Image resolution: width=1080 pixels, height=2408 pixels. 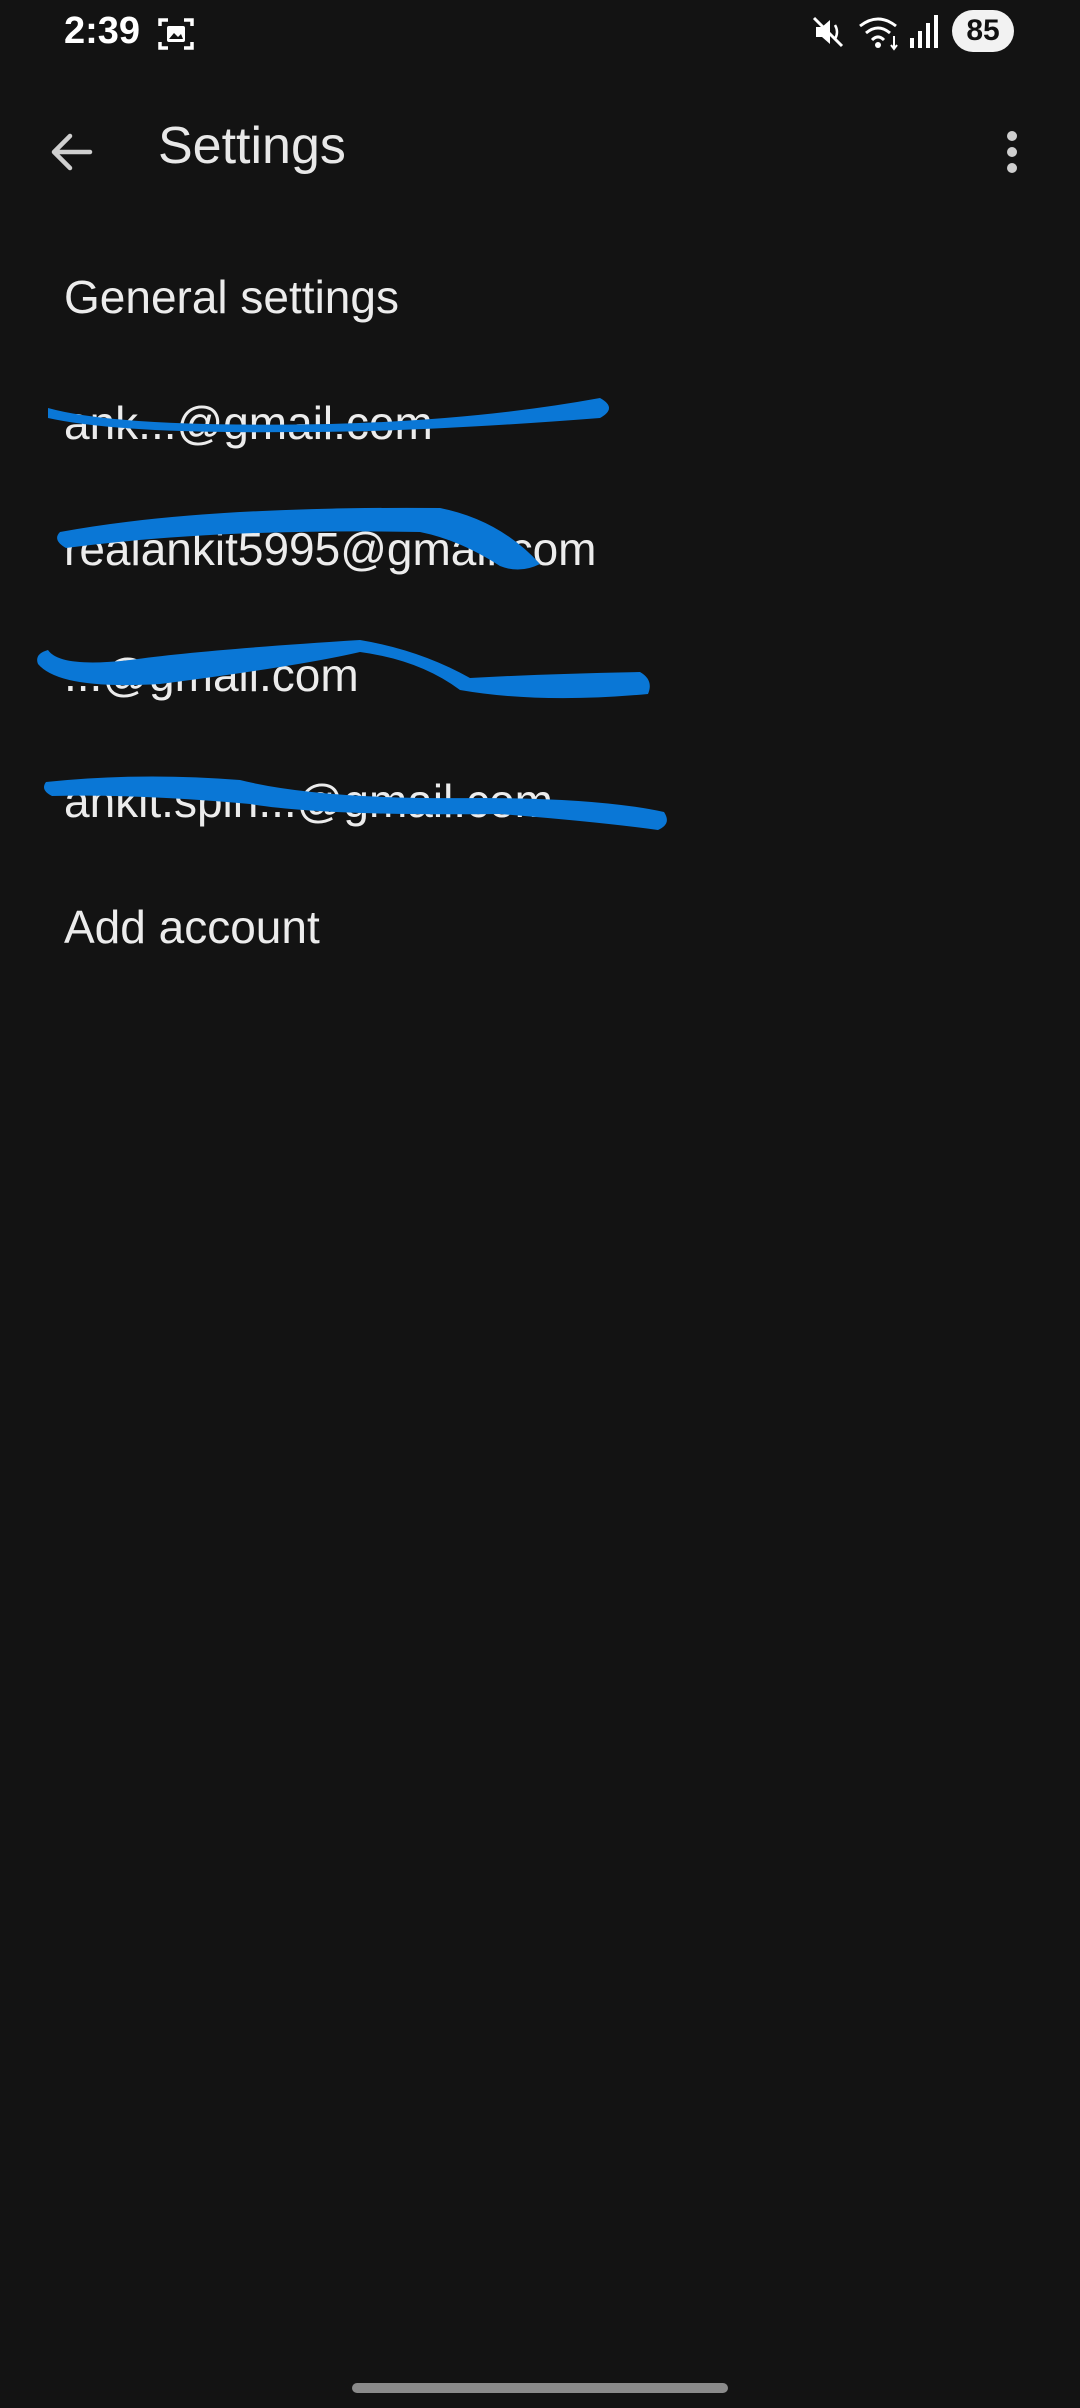 I want to click on page-title: Settings, so click(x=252, y=146).